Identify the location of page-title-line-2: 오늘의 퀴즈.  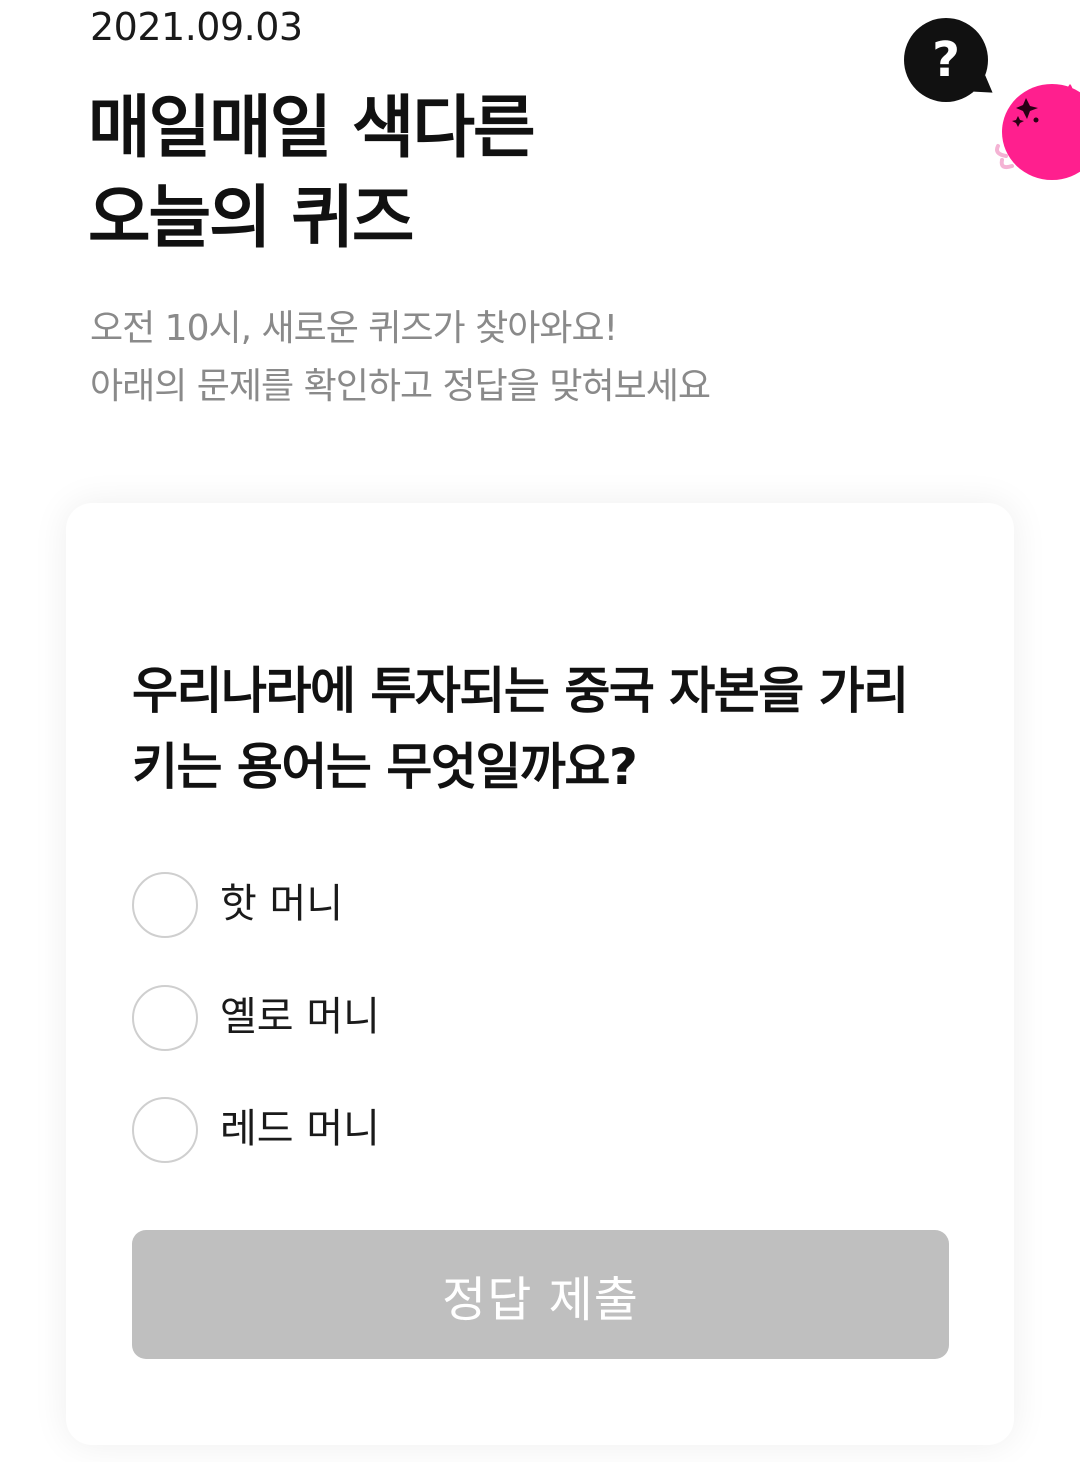
(251, 218).